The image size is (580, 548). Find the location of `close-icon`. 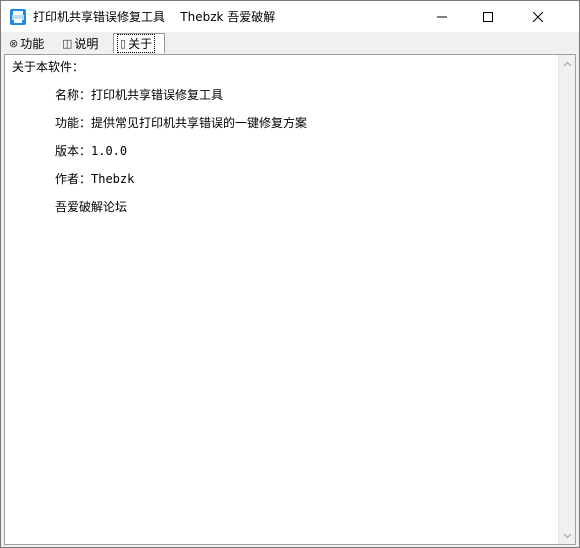

close-icon is located at coordinates (538, 16).